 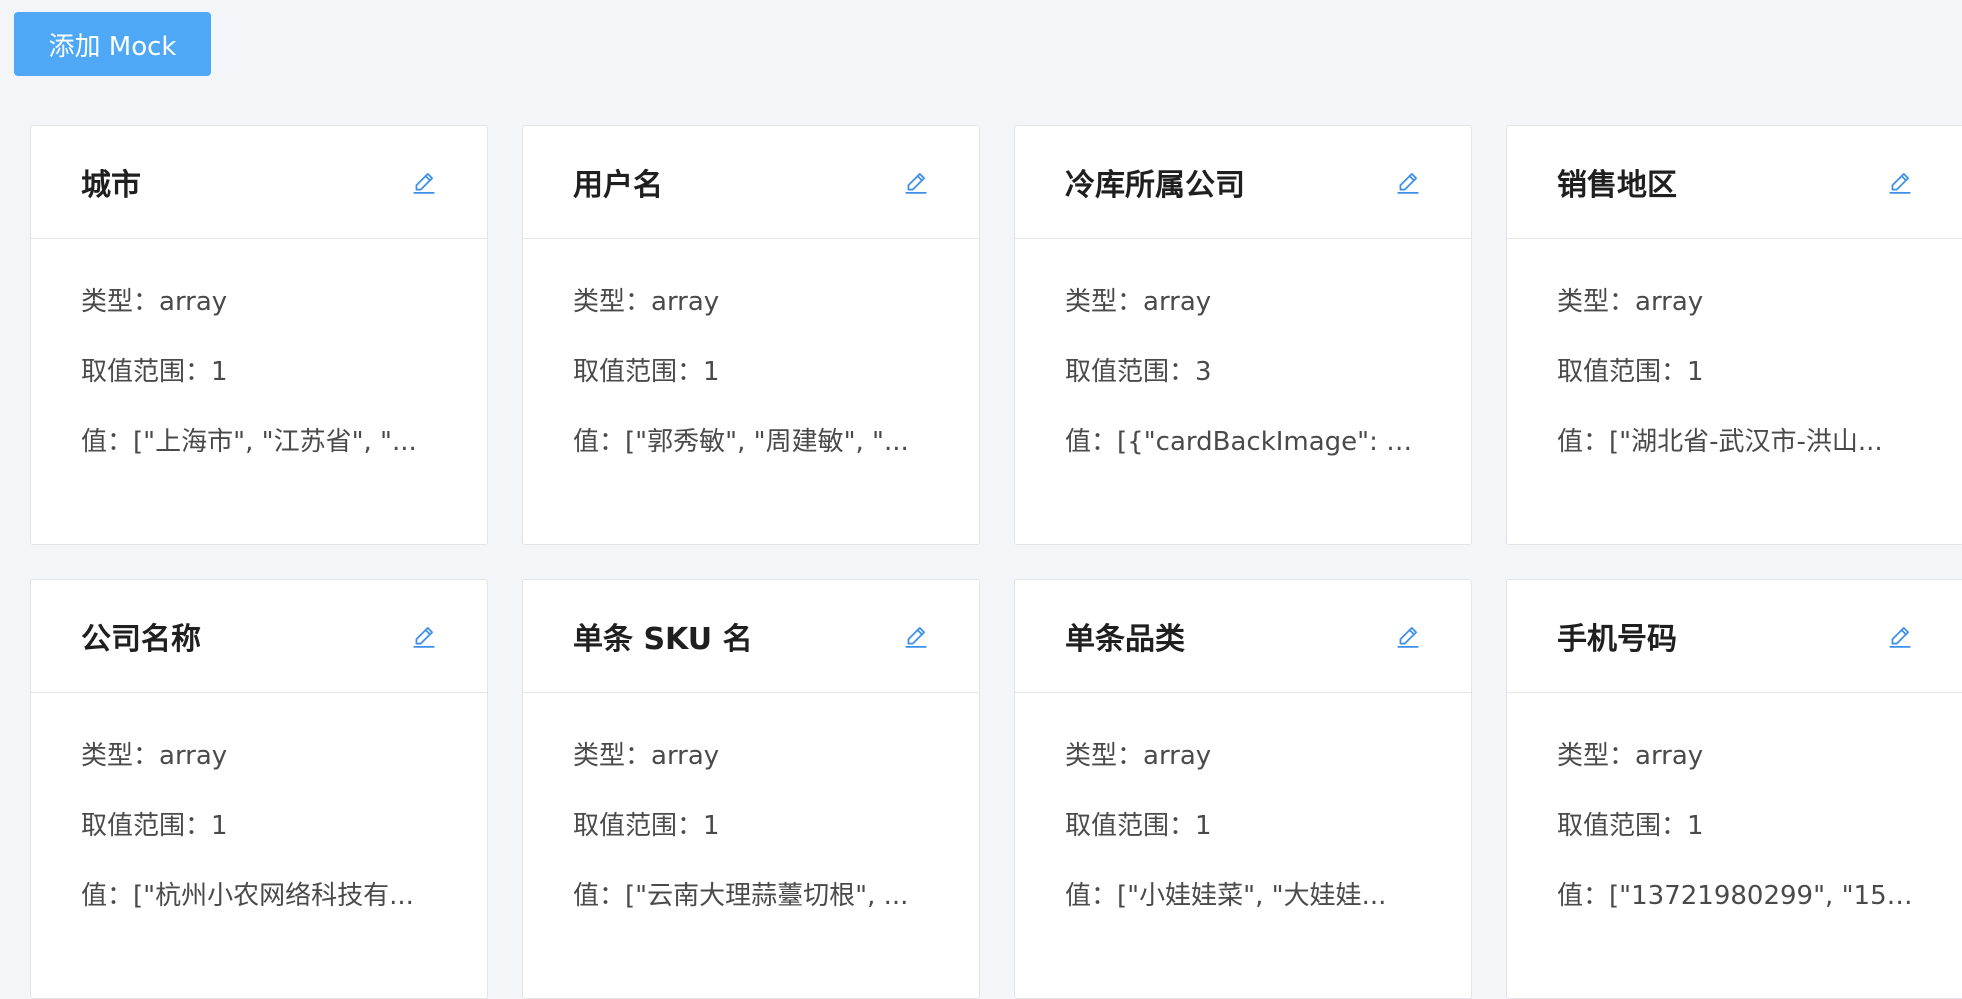 I want to click on card-title: 冷库所属公司, so click(x=1155, y=182).